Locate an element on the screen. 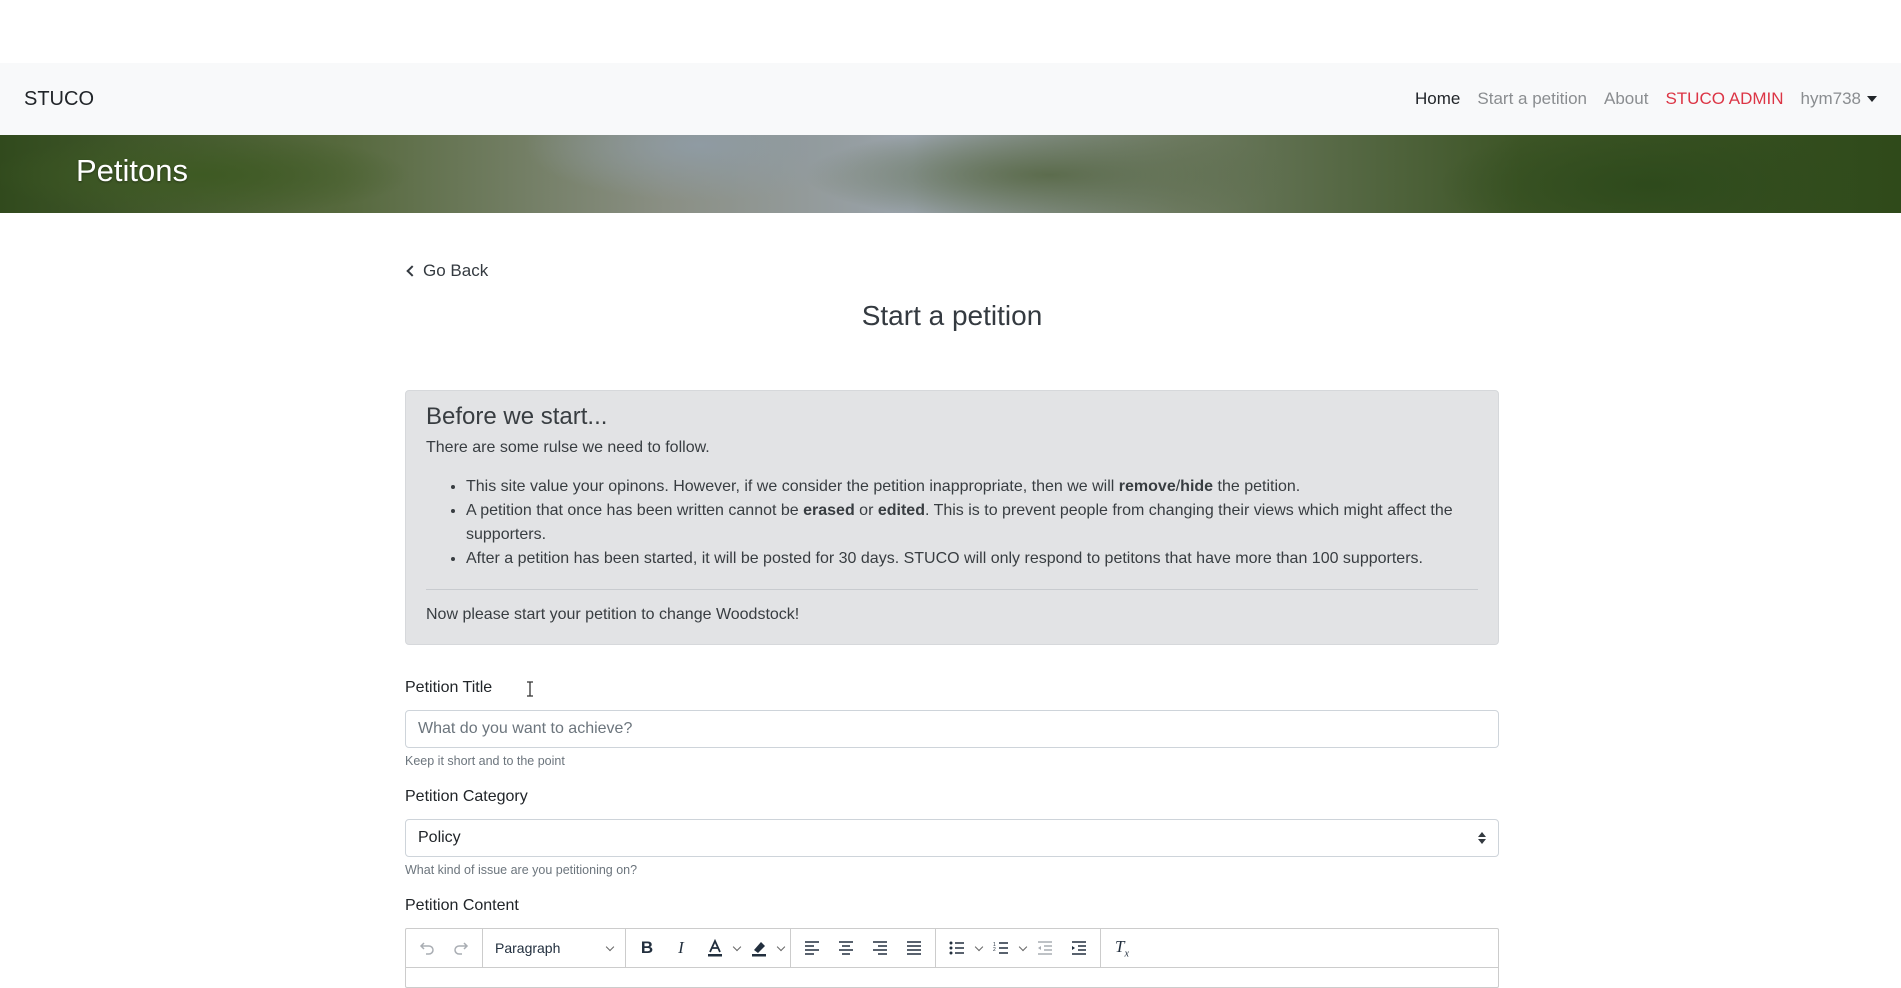 The height and width of the screenshot is (988, 1901). text-style-group: B I is located at coordinates (708, 948).